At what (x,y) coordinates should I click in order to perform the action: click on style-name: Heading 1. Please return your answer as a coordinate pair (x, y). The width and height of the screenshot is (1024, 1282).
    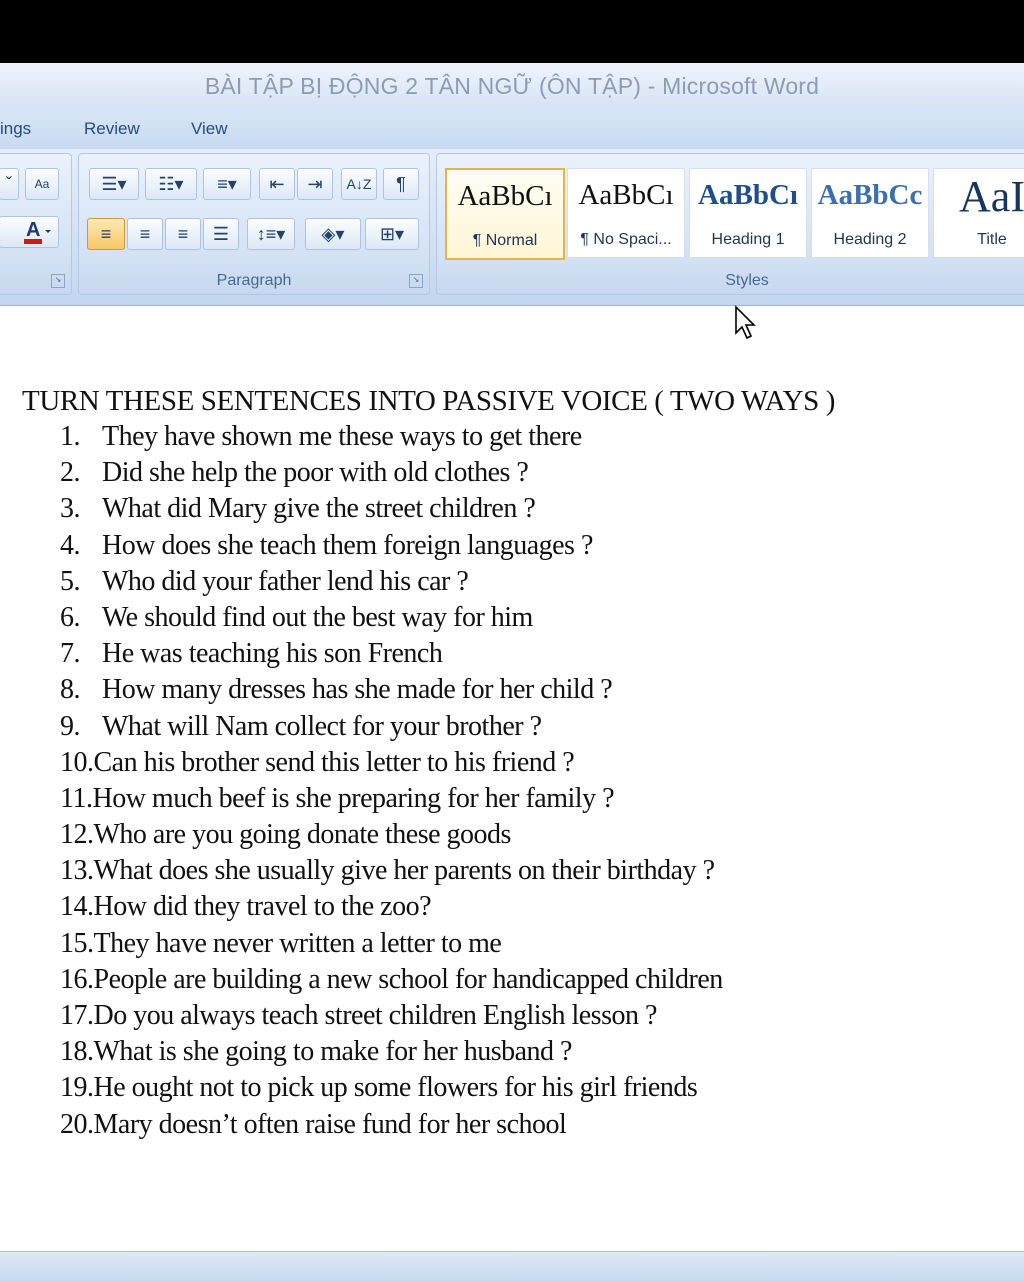
    Looking at the image, I should click on (748, 239).